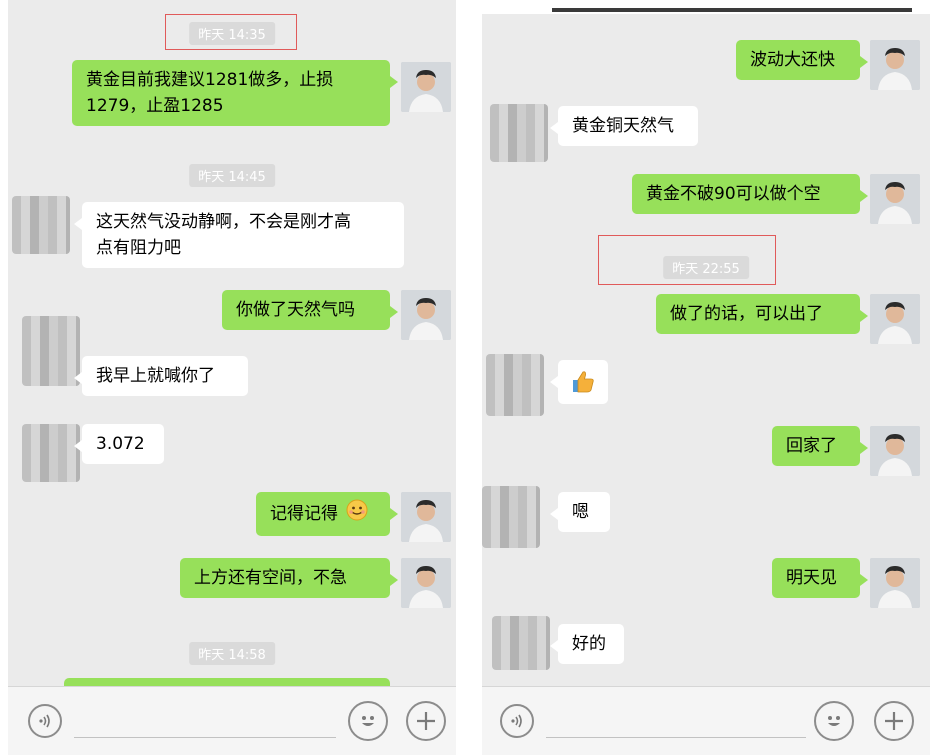  I want to click on message-text: 1279，止盈1285, so click(155, 106).